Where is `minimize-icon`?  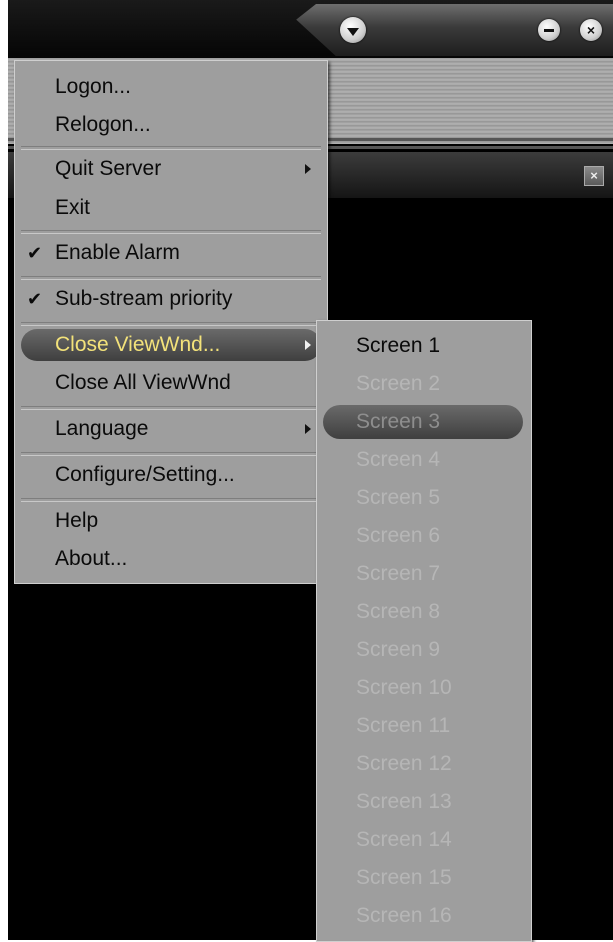
minimize-icon is located at coordinates (549, 30).